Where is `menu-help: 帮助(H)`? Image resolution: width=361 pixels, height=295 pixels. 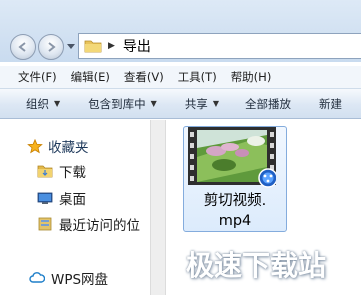 menu-help: 帮助(H) is located at coordinates (251, 77).